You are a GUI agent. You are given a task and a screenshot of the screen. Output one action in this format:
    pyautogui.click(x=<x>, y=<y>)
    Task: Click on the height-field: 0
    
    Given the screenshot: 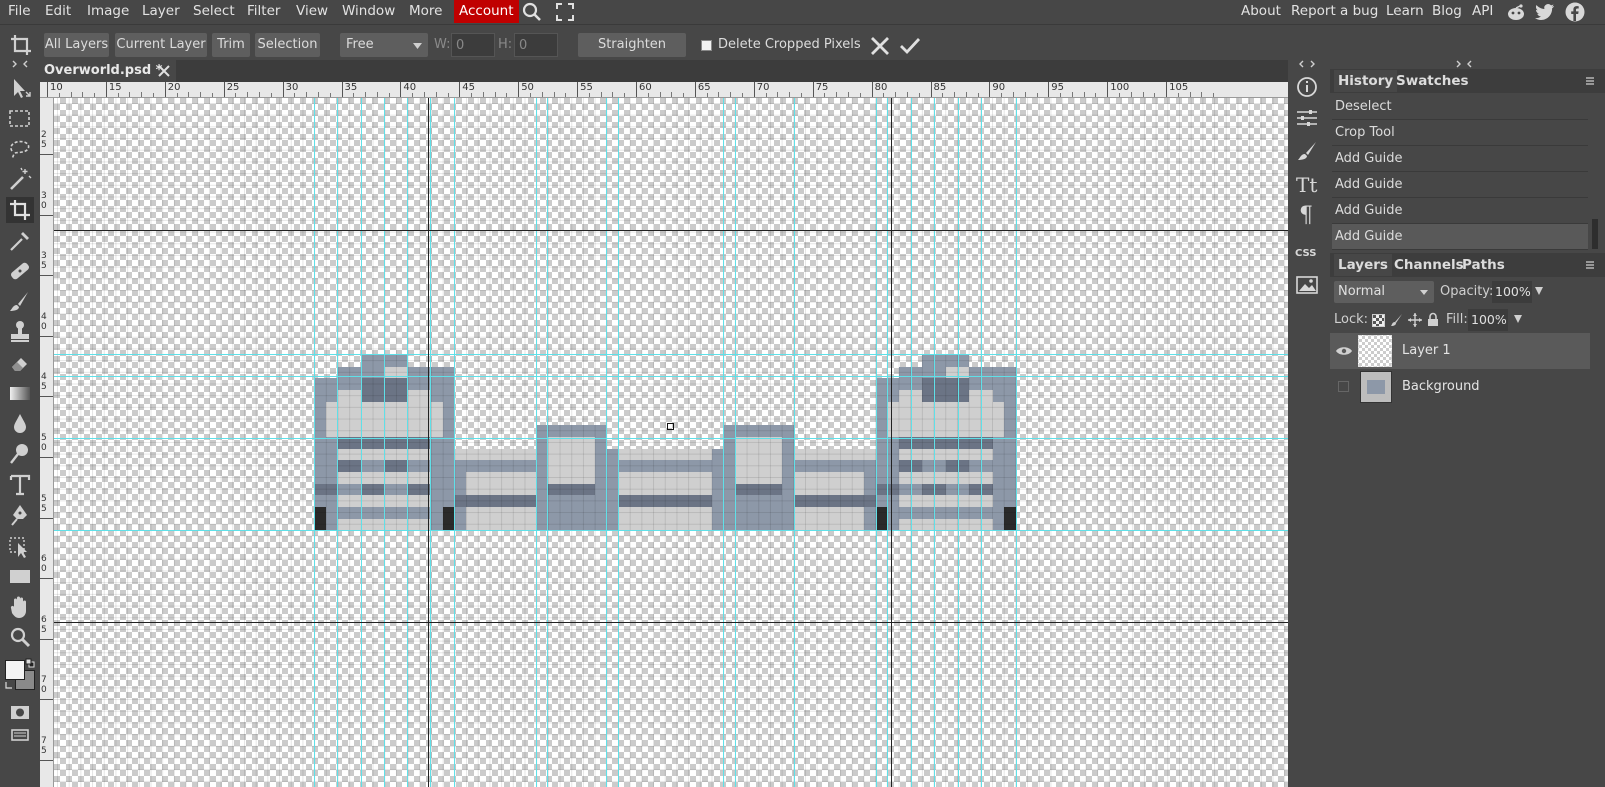 What is the action you would take?
    pyautogui.click(x=536, y=45)
    